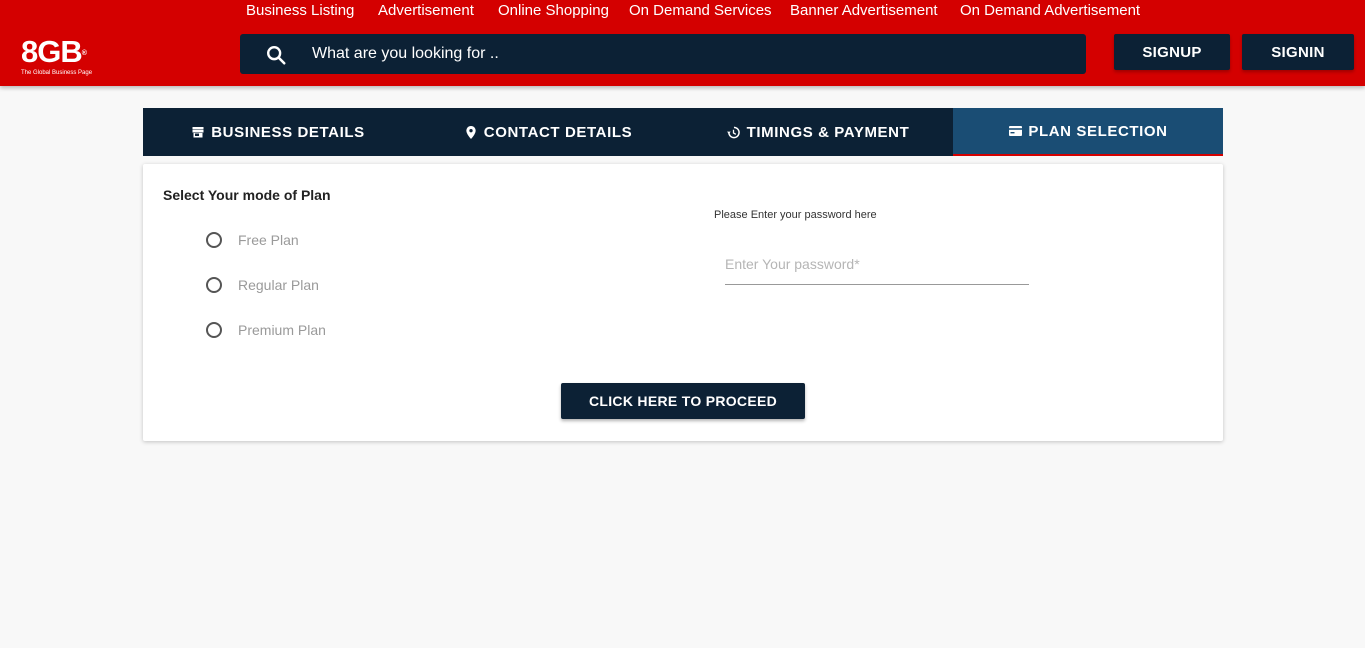 The width and height of the screenshot is (1365, 648). What do you see at coordinates (828, 132) in the screenshot?
I see `tab-label: TIMINGS & PAYMENT` at bounding box center [828, 132].